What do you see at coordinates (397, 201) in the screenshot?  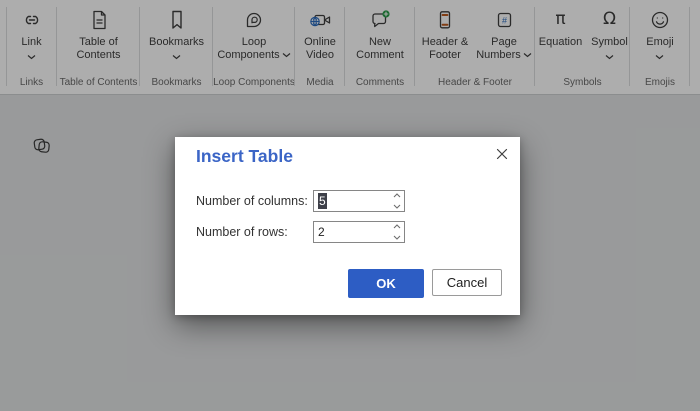 I see `columns-spinner` at bounding box center [397, 201].